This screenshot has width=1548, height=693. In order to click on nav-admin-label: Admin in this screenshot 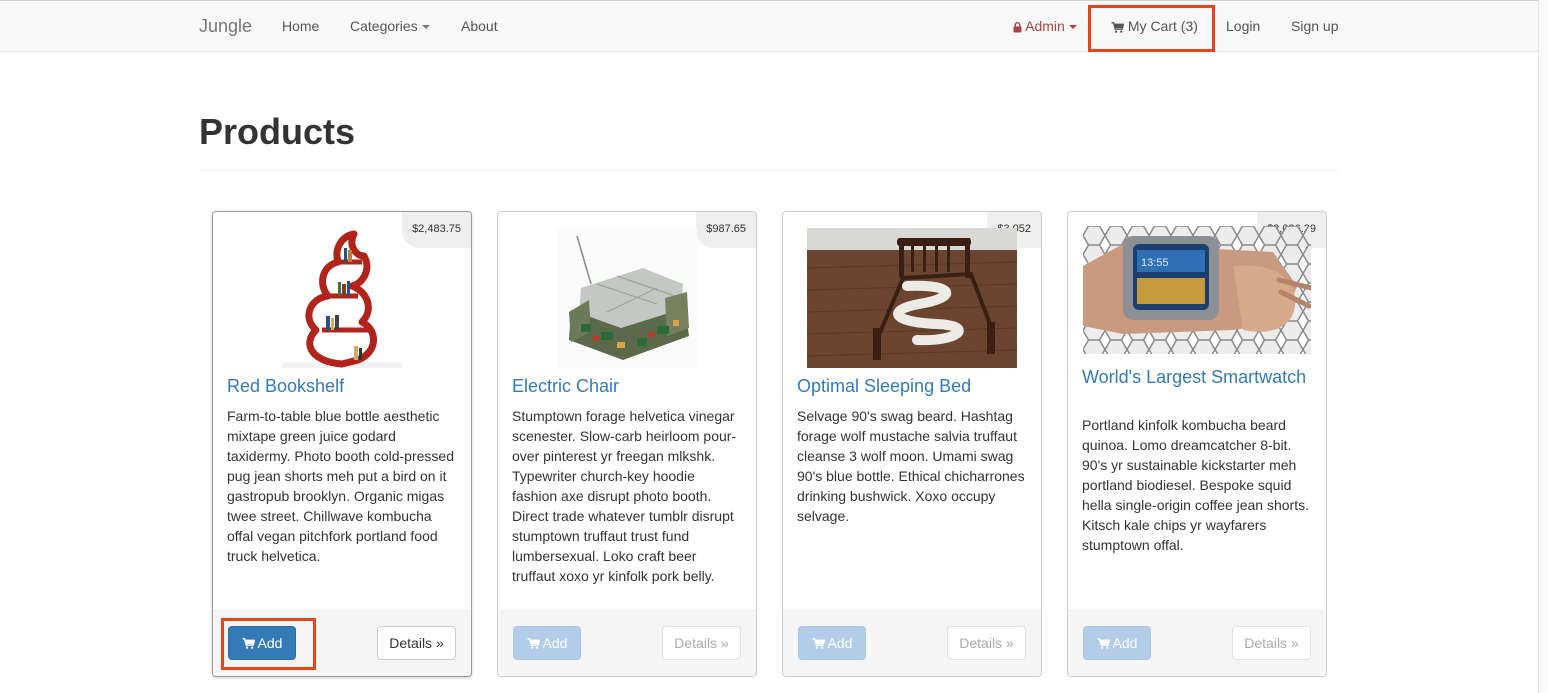, I will do `click(1045, 26)`.